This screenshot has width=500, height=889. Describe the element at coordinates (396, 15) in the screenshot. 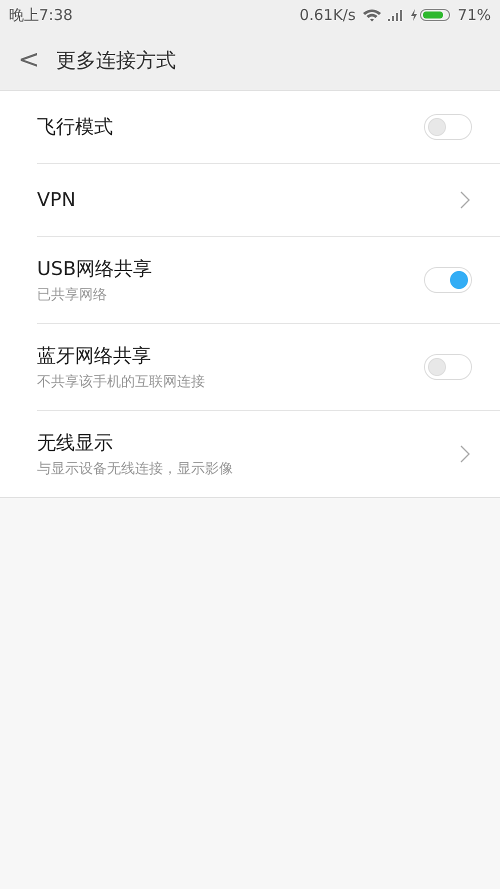

I see `signal-icon` at that location.